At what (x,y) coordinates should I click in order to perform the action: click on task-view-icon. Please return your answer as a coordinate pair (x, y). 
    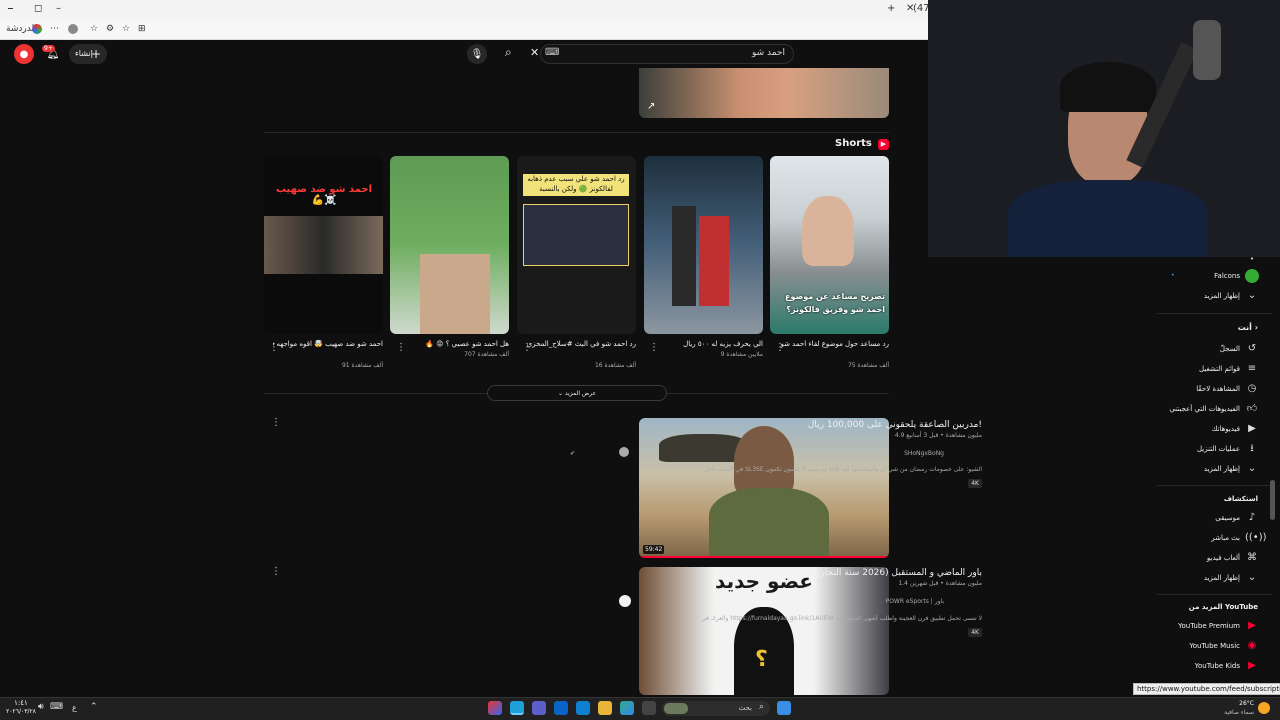
    Looking at the image, I should click on (649, 708).